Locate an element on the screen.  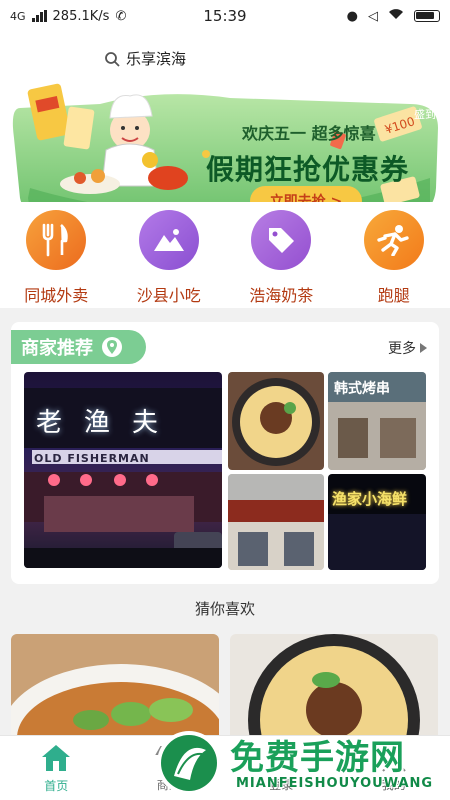
category-milk-tea: 浩海奶茶 is located at coordinates (281, 255).